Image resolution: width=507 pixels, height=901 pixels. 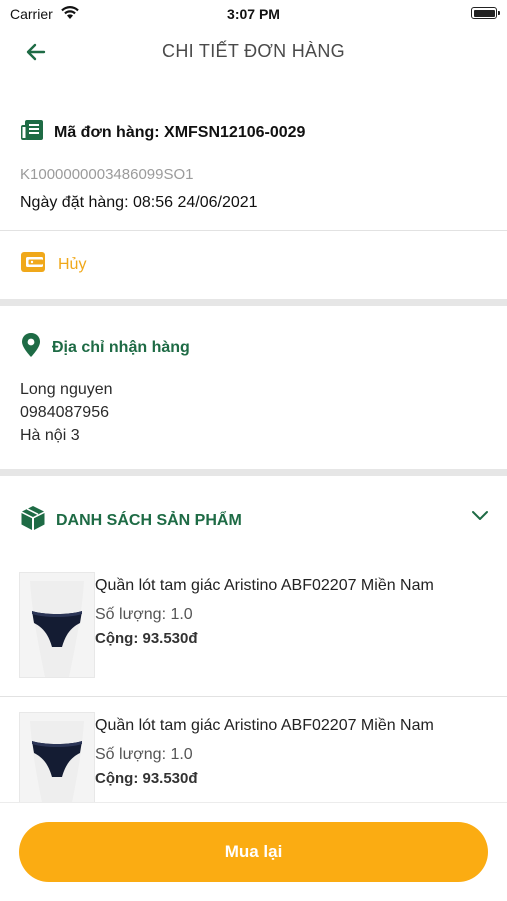 I want to click on wallet-icon, so click(x=33, y=264).